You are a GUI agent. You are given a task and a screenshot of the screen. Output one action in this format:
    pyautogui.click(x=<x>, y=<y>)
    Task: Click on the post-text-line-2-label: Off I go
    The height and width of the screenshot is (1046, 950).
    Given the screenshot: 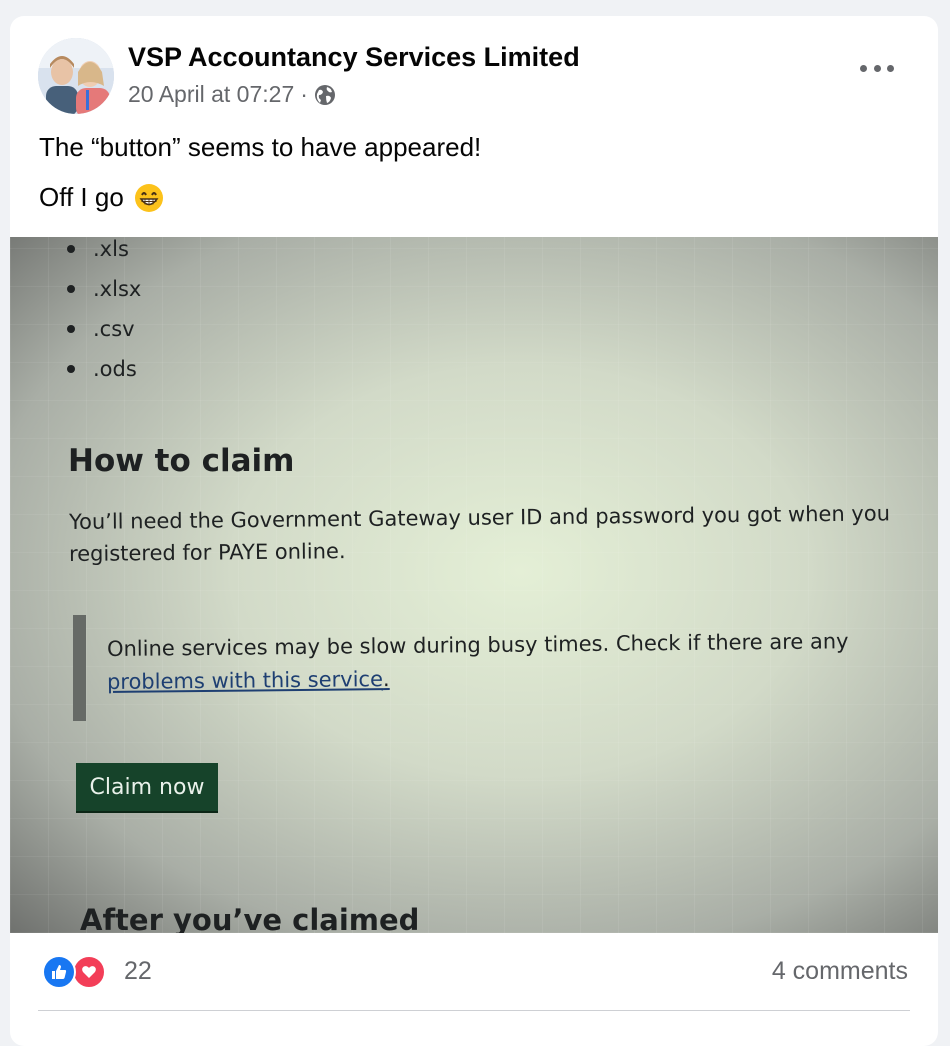 What is the action you would take?
    pyautogui.click(x=81, y=197)
    